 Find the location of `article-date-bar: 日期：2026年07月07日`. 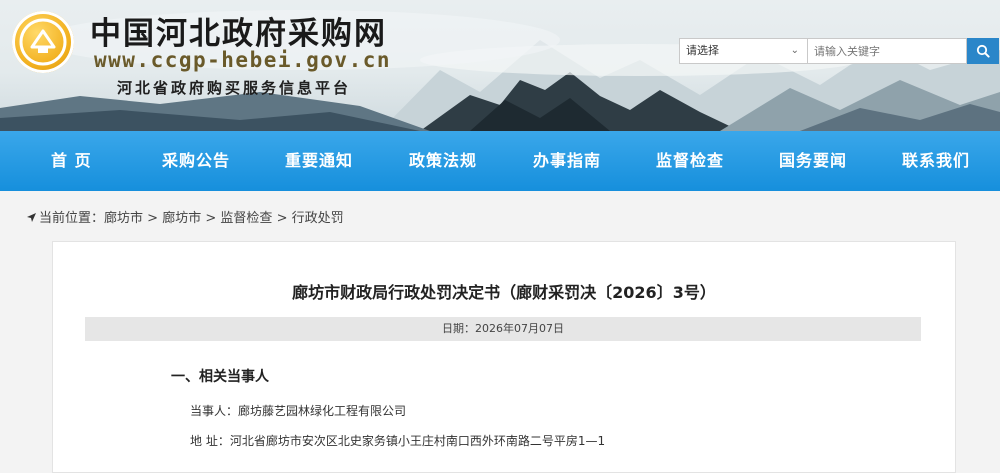

article-date-bar: 日期：2026年07月07日 is located at coordinates (503, 329).